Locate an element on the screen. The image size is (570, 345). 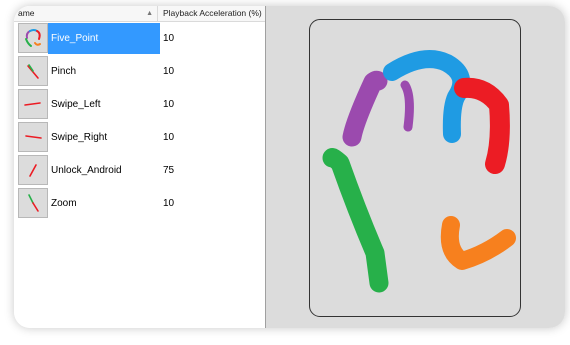
gesture-name: Zoom is located at coordinates (64, 203).